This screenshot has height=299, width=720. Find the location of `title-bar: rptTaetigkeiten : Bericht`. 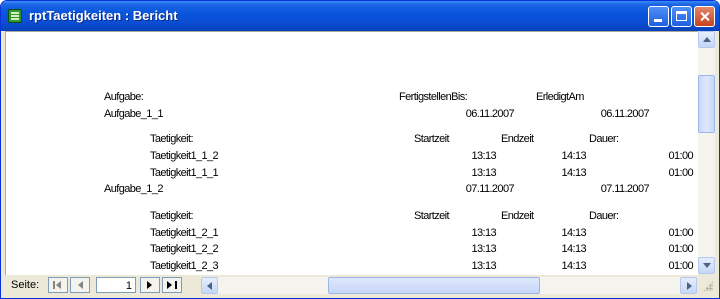

title-bar: rptTaetigkeiten : Bericht is located at coordinates (360, 16).